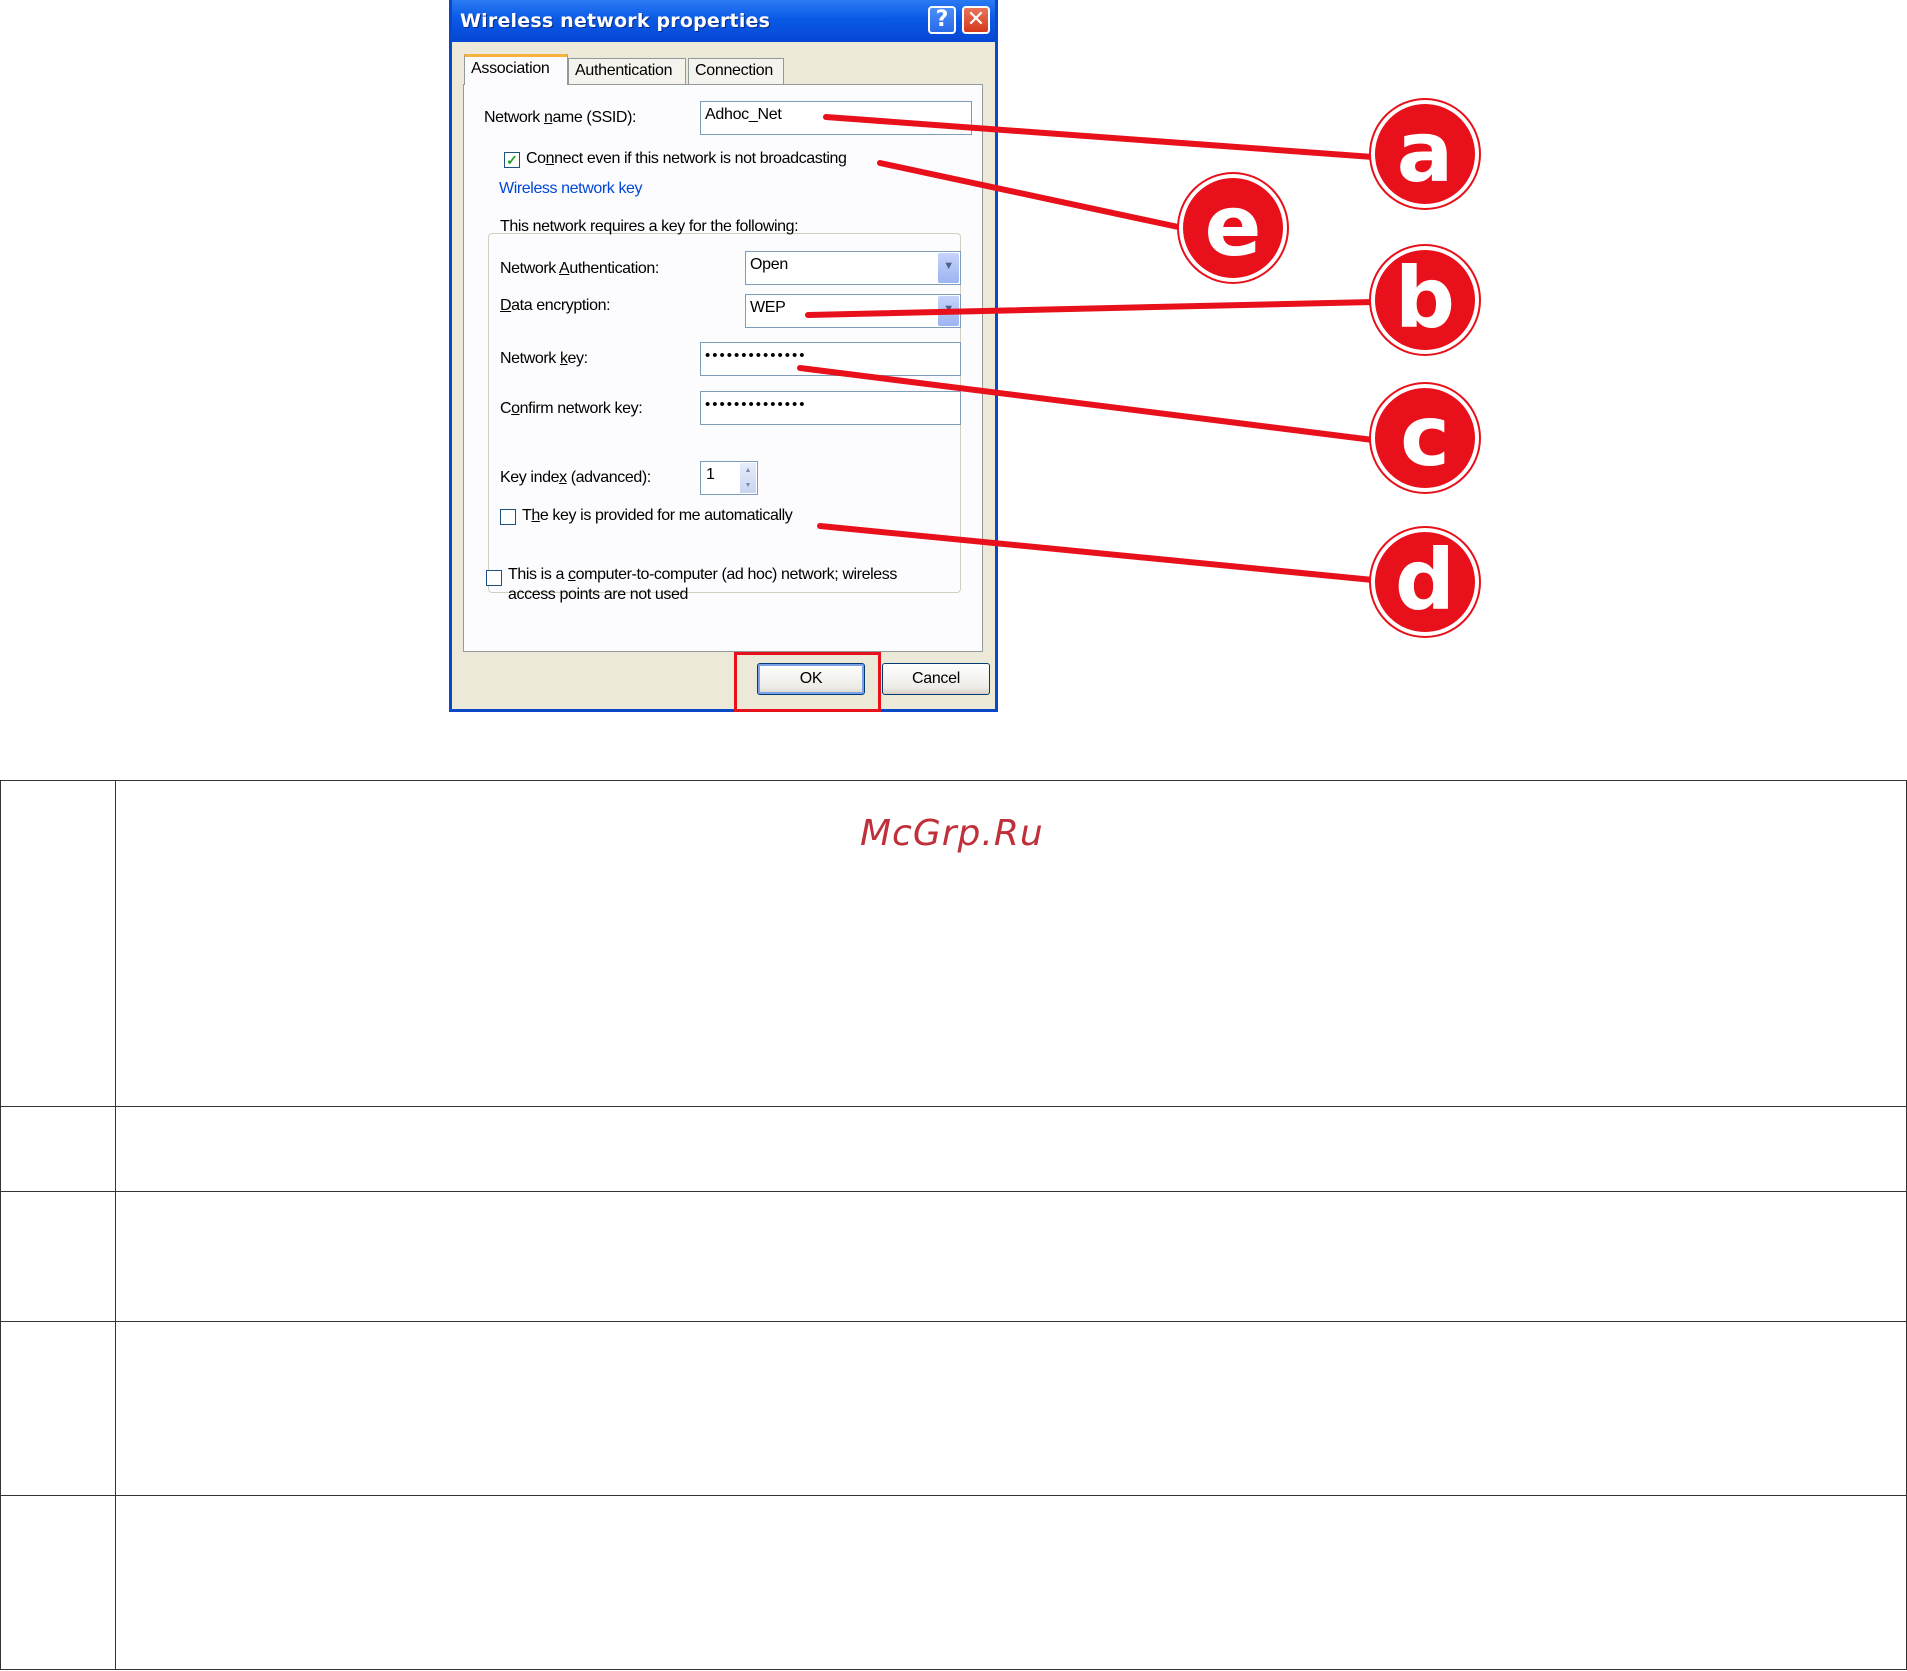 The image size is (1907, 1671). Describe the element at coordinates (579, 268) in the screenshot. I see `auth-label: Network Authentication:` at that location.